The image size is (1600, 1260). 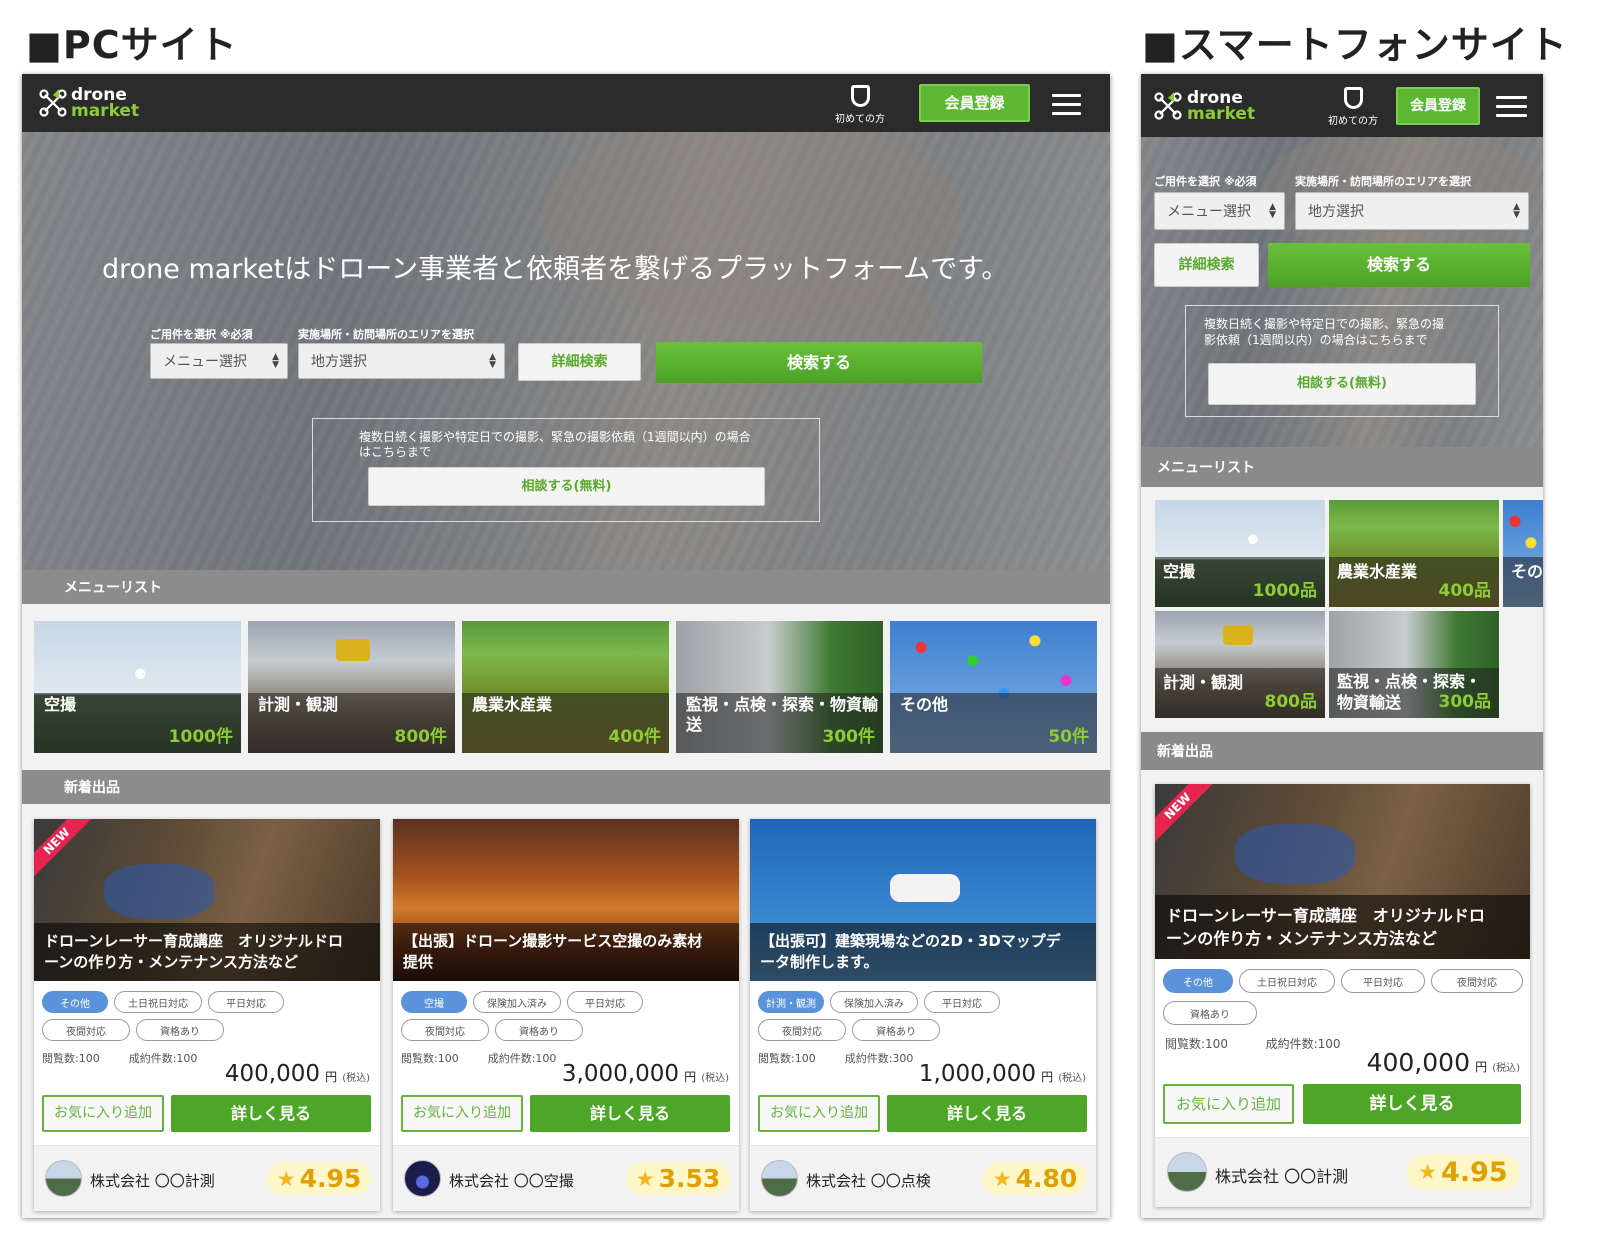 I want to click on menu-tile-inspection: 監視・点検・探索・ 物資輸送 300品, so click(x=1414, y=664).